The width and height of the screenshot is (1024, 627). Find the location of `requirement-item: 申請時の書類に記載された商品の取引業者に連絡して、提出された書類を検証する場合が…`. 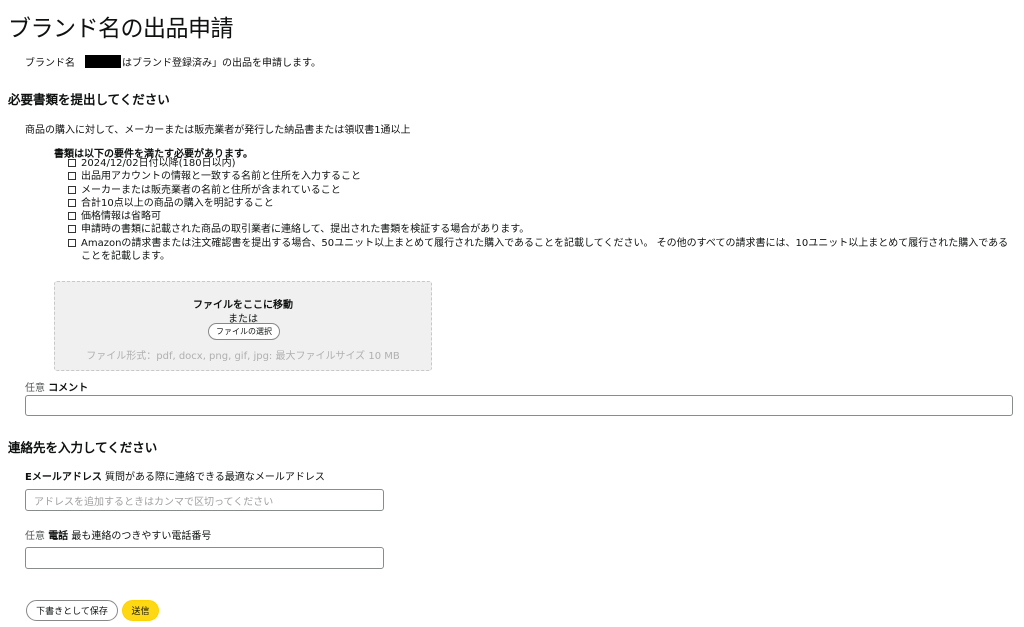

requirement-item: 申請時の書類に記載された商品の取引業者に連絡して、提出された書類を検証する場合が… is located at coordinates (539, 229).